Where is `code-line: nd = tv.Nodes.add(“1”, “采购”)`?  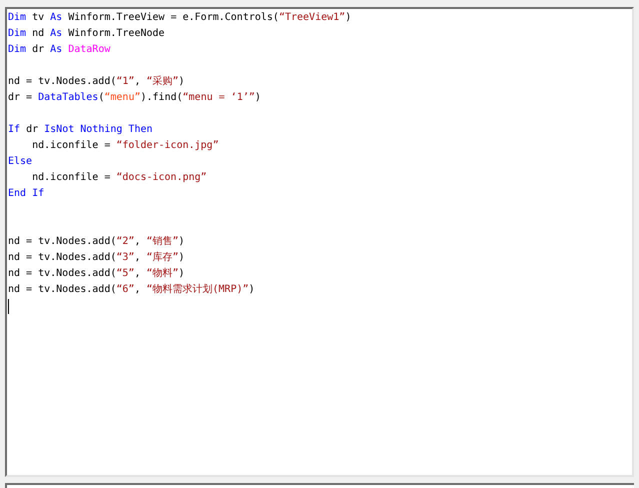
code-line: nd = tv.Nodes.add(“1”, “采购”) is located at coordinates (96, 81).